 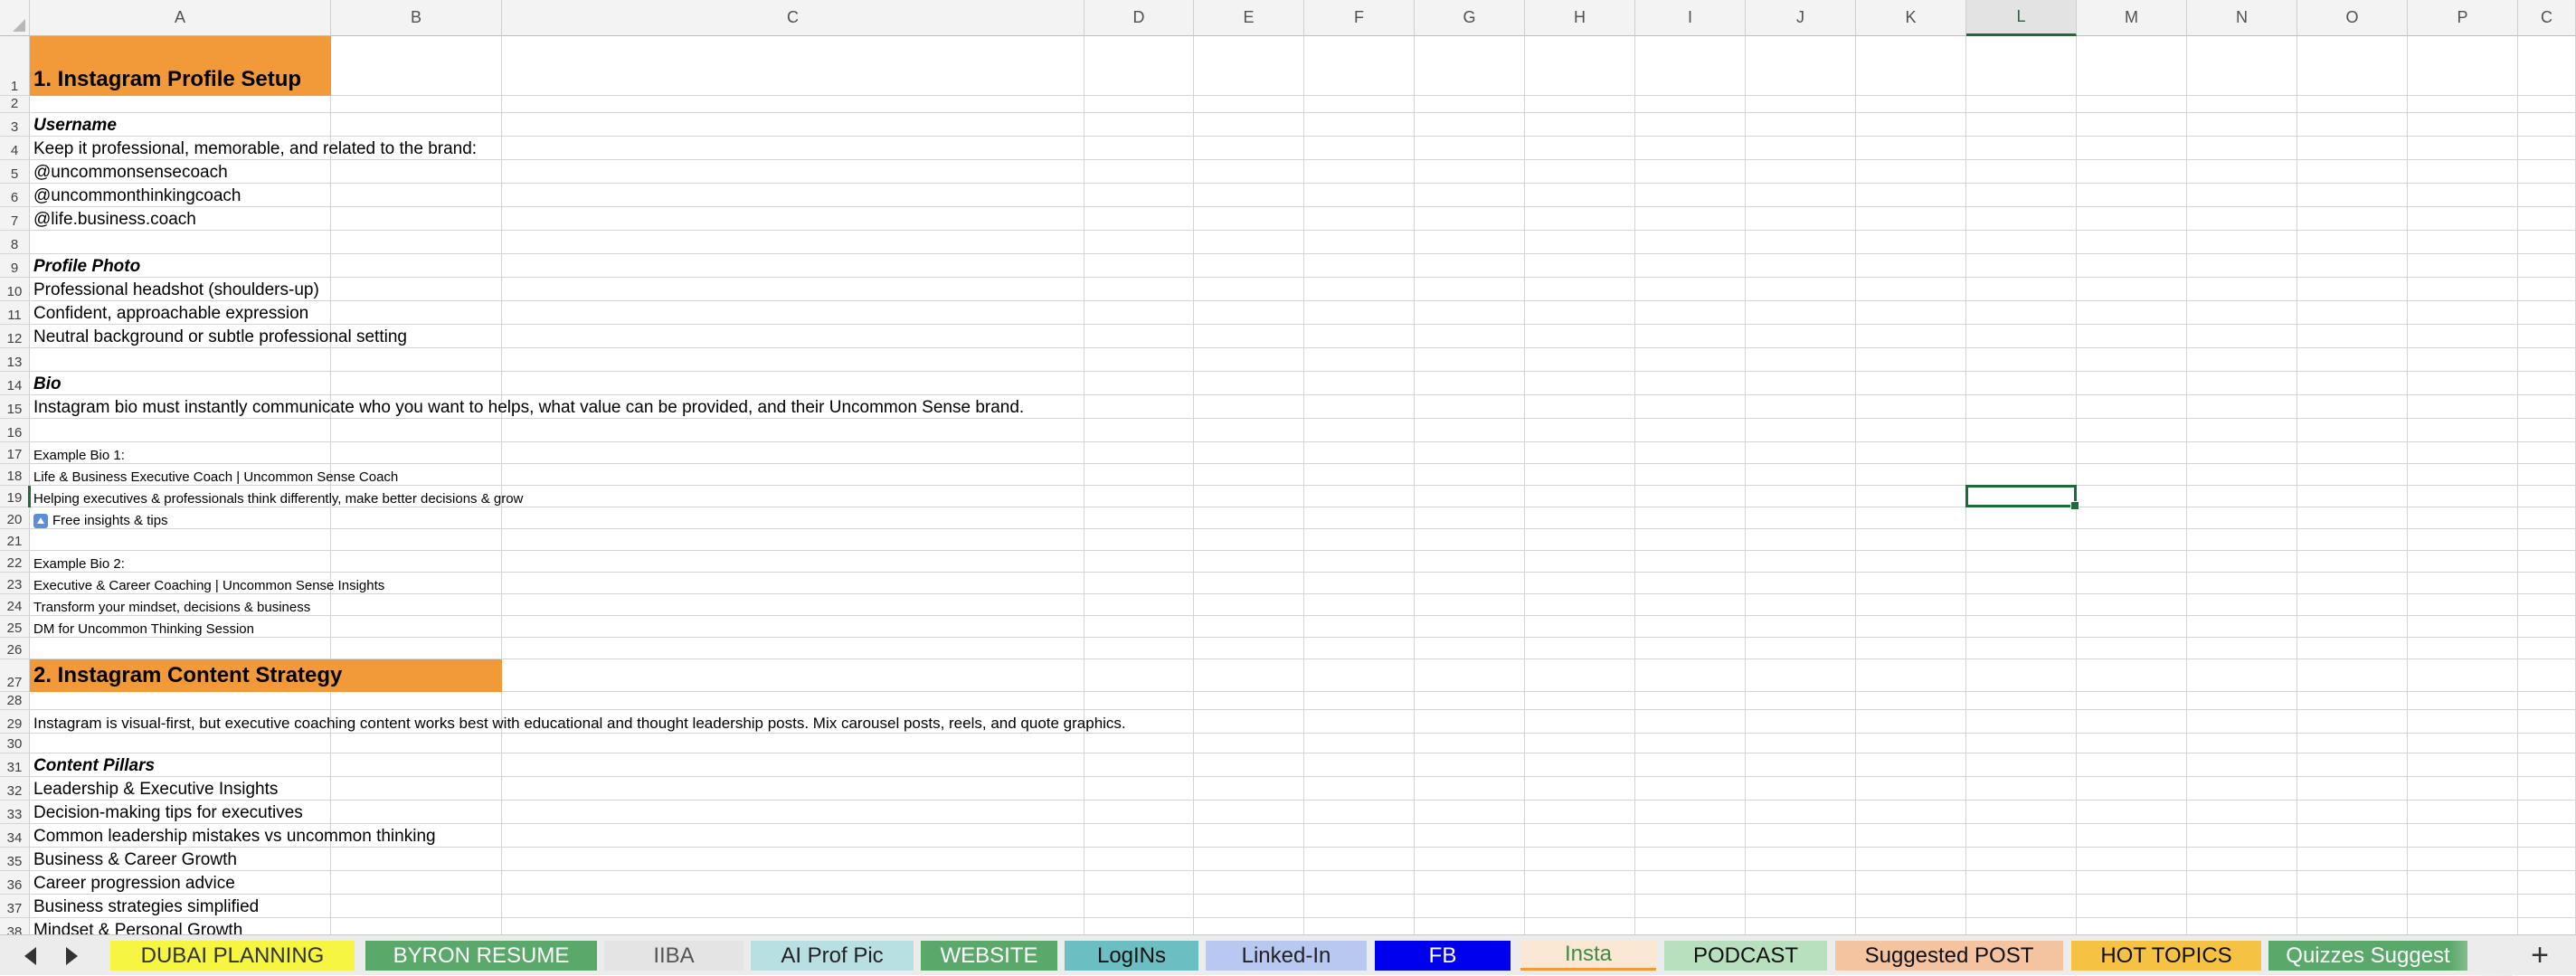 What do you see at coordinates (15, 148) in the screenshot?
I see `row-header-4: 4` at bounding box center [15, 148].